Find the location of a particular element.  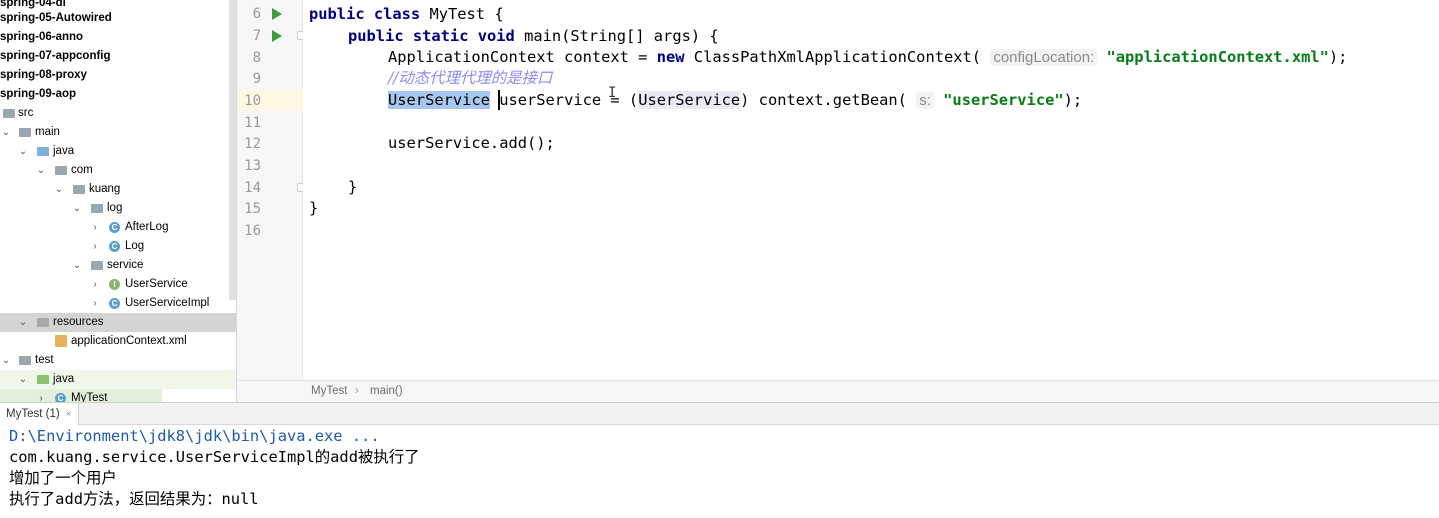

line-number: 6 is located at coordinates (256, 14).